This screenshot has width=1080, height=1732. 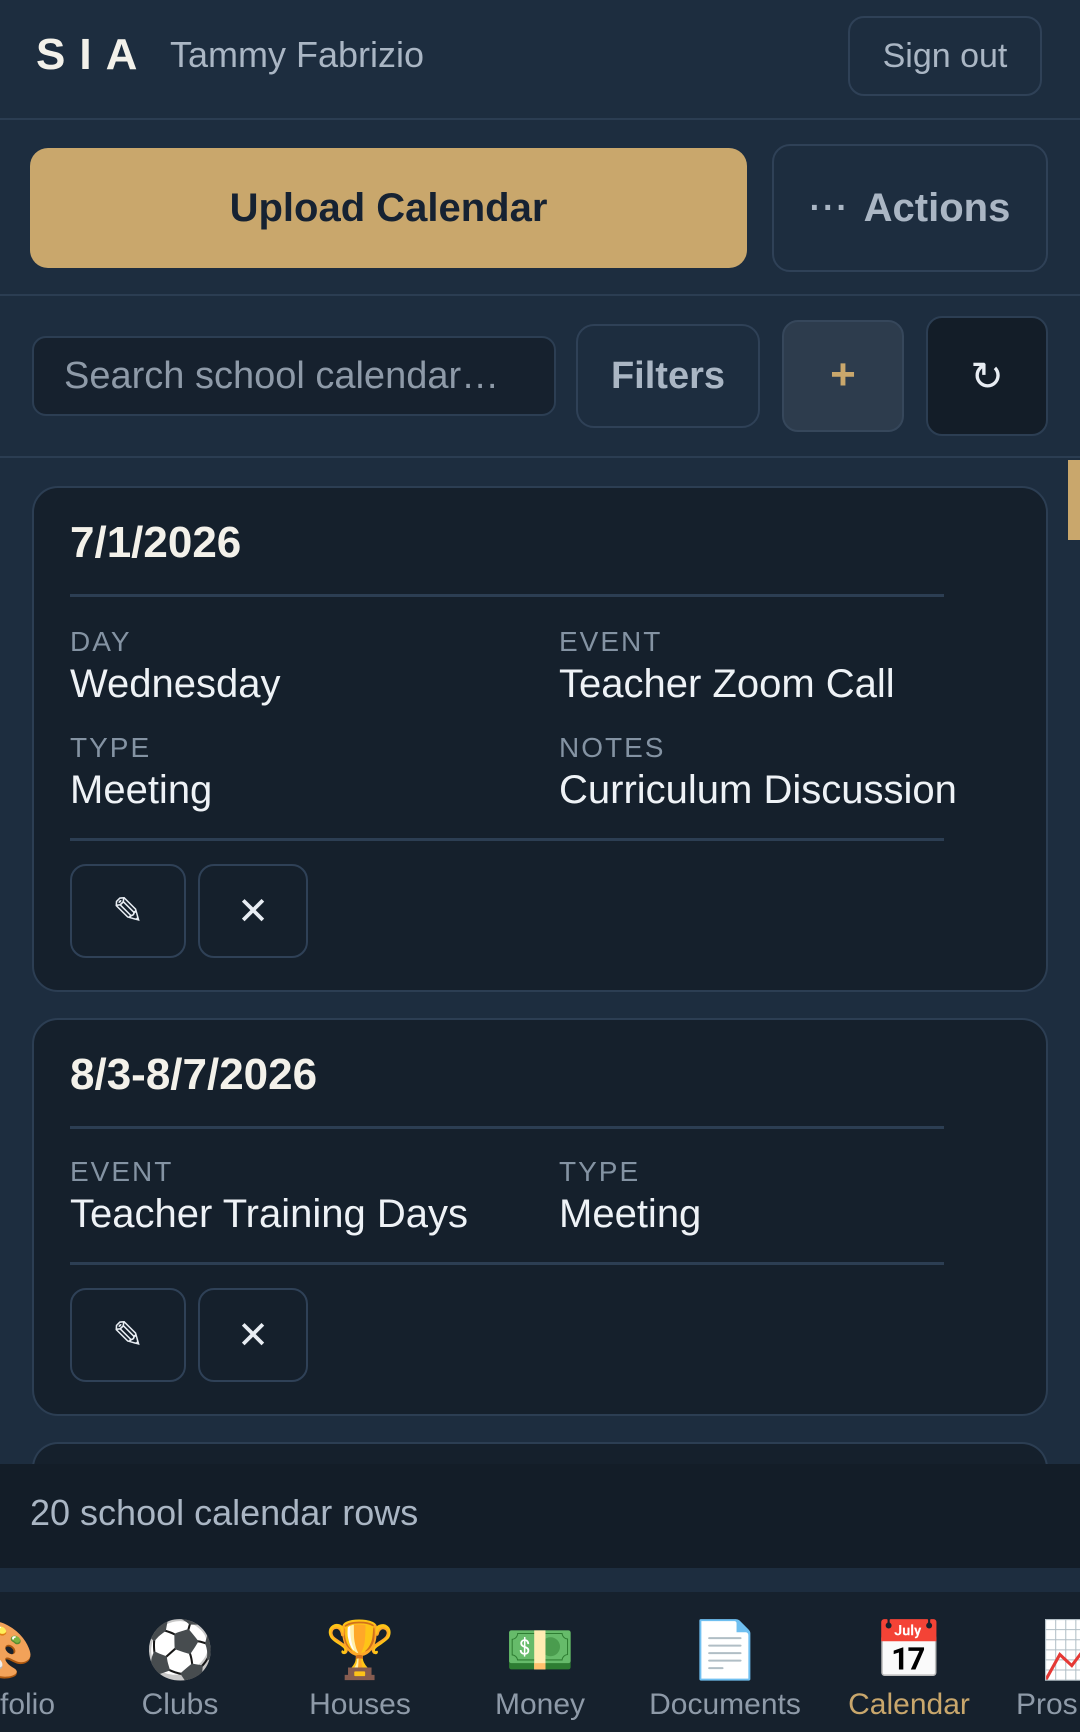 I want to click on nav-item-houses: 🏆 Houses, so click(x=360, y=1662).